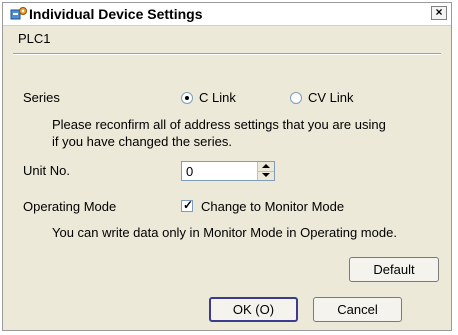  I want to click on cancel-button: Cancel, so click(357, 309).